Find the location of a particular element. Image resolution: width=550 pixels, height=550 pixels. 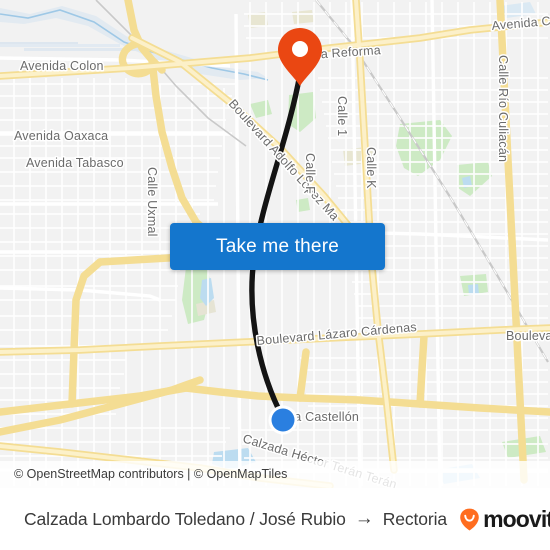

route-destination-label: Rectoria is located at coordinates (415, 518).